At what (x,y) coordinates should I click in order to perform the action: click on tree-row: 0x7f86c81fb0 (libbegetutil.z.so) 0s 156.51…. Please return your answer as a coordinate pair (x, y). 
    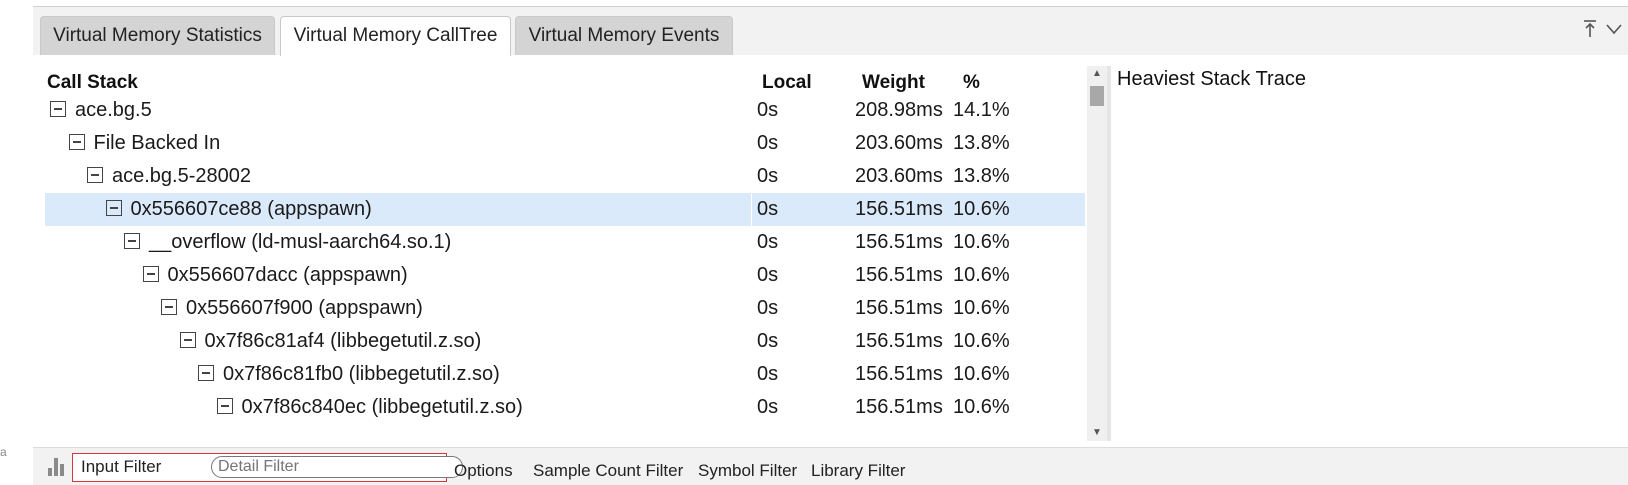
    Looking at the image, I should click on (565, 374).